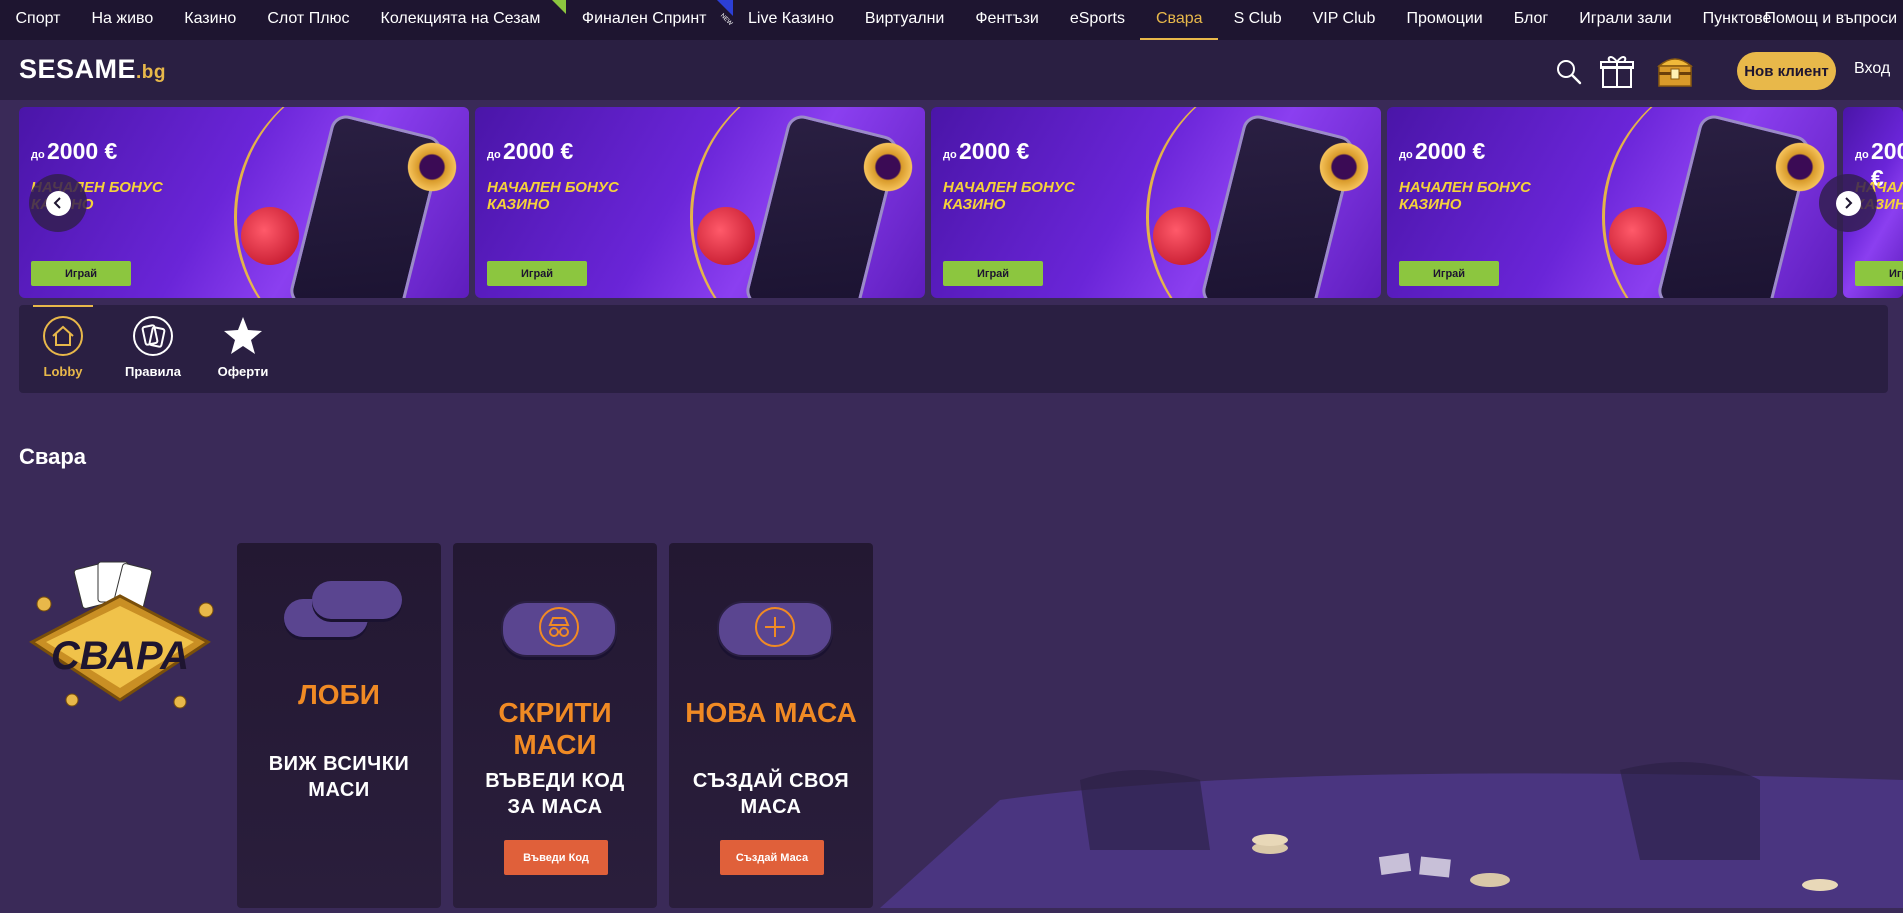 Image resolution: width=1903 pixels, height=913 pixels. I want to click on tab-offers-label: Оферти, so click(243, 371).